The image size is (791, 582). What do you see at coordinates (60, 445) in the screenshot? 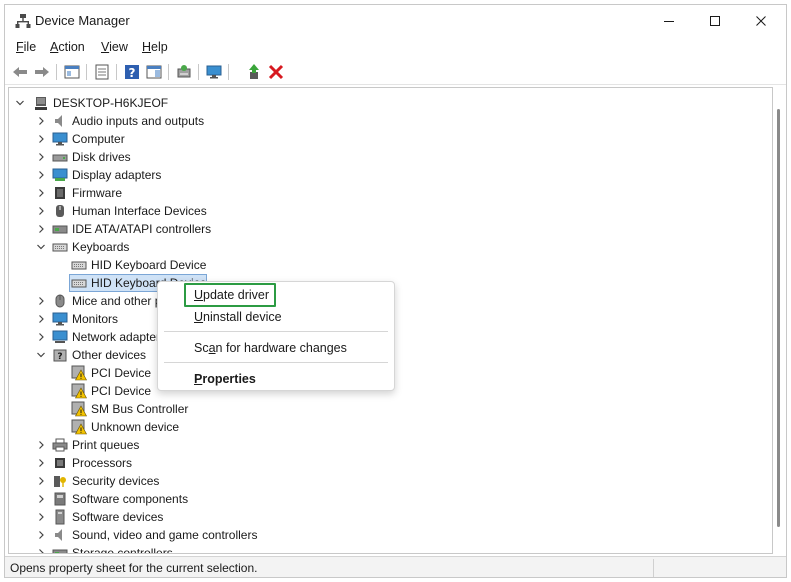
I see `printer-icon` at bounding box center [60, 445].